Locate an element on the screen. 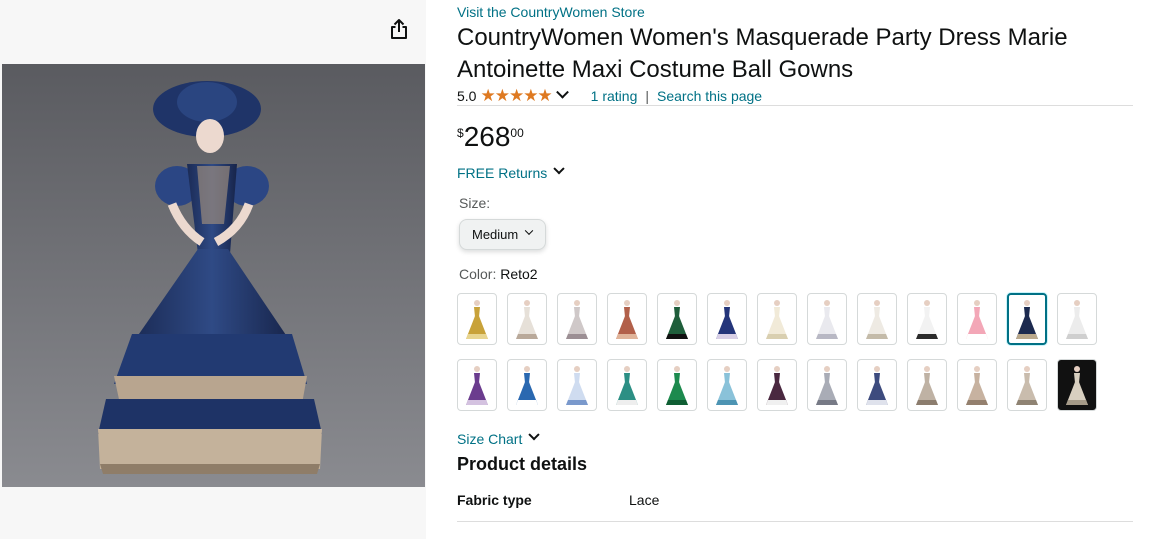 This screenshot has width=1172, height=539. color-swatch-ivory-hat-gown is located at coordinates (527, 319).